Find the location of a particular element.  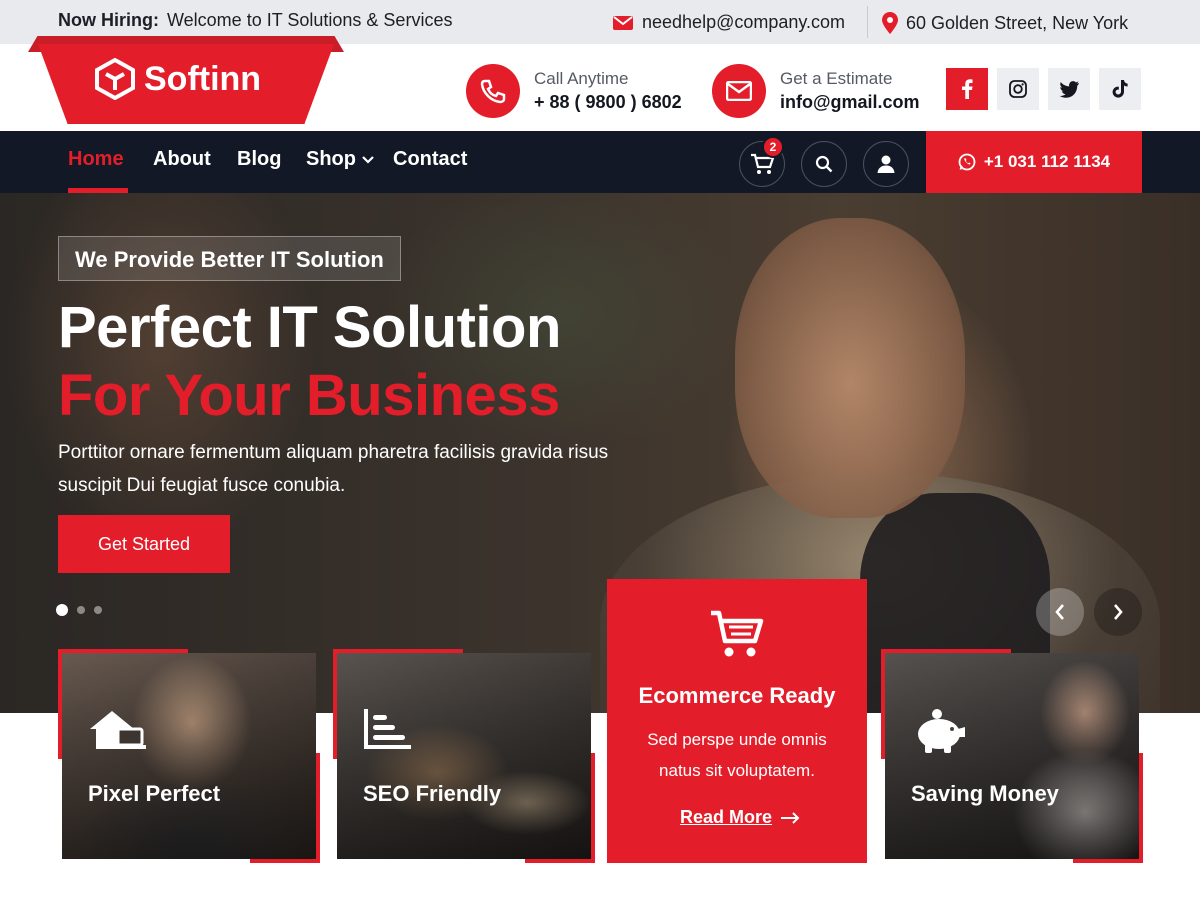

cart-icon is located at coordinates (737, 633).